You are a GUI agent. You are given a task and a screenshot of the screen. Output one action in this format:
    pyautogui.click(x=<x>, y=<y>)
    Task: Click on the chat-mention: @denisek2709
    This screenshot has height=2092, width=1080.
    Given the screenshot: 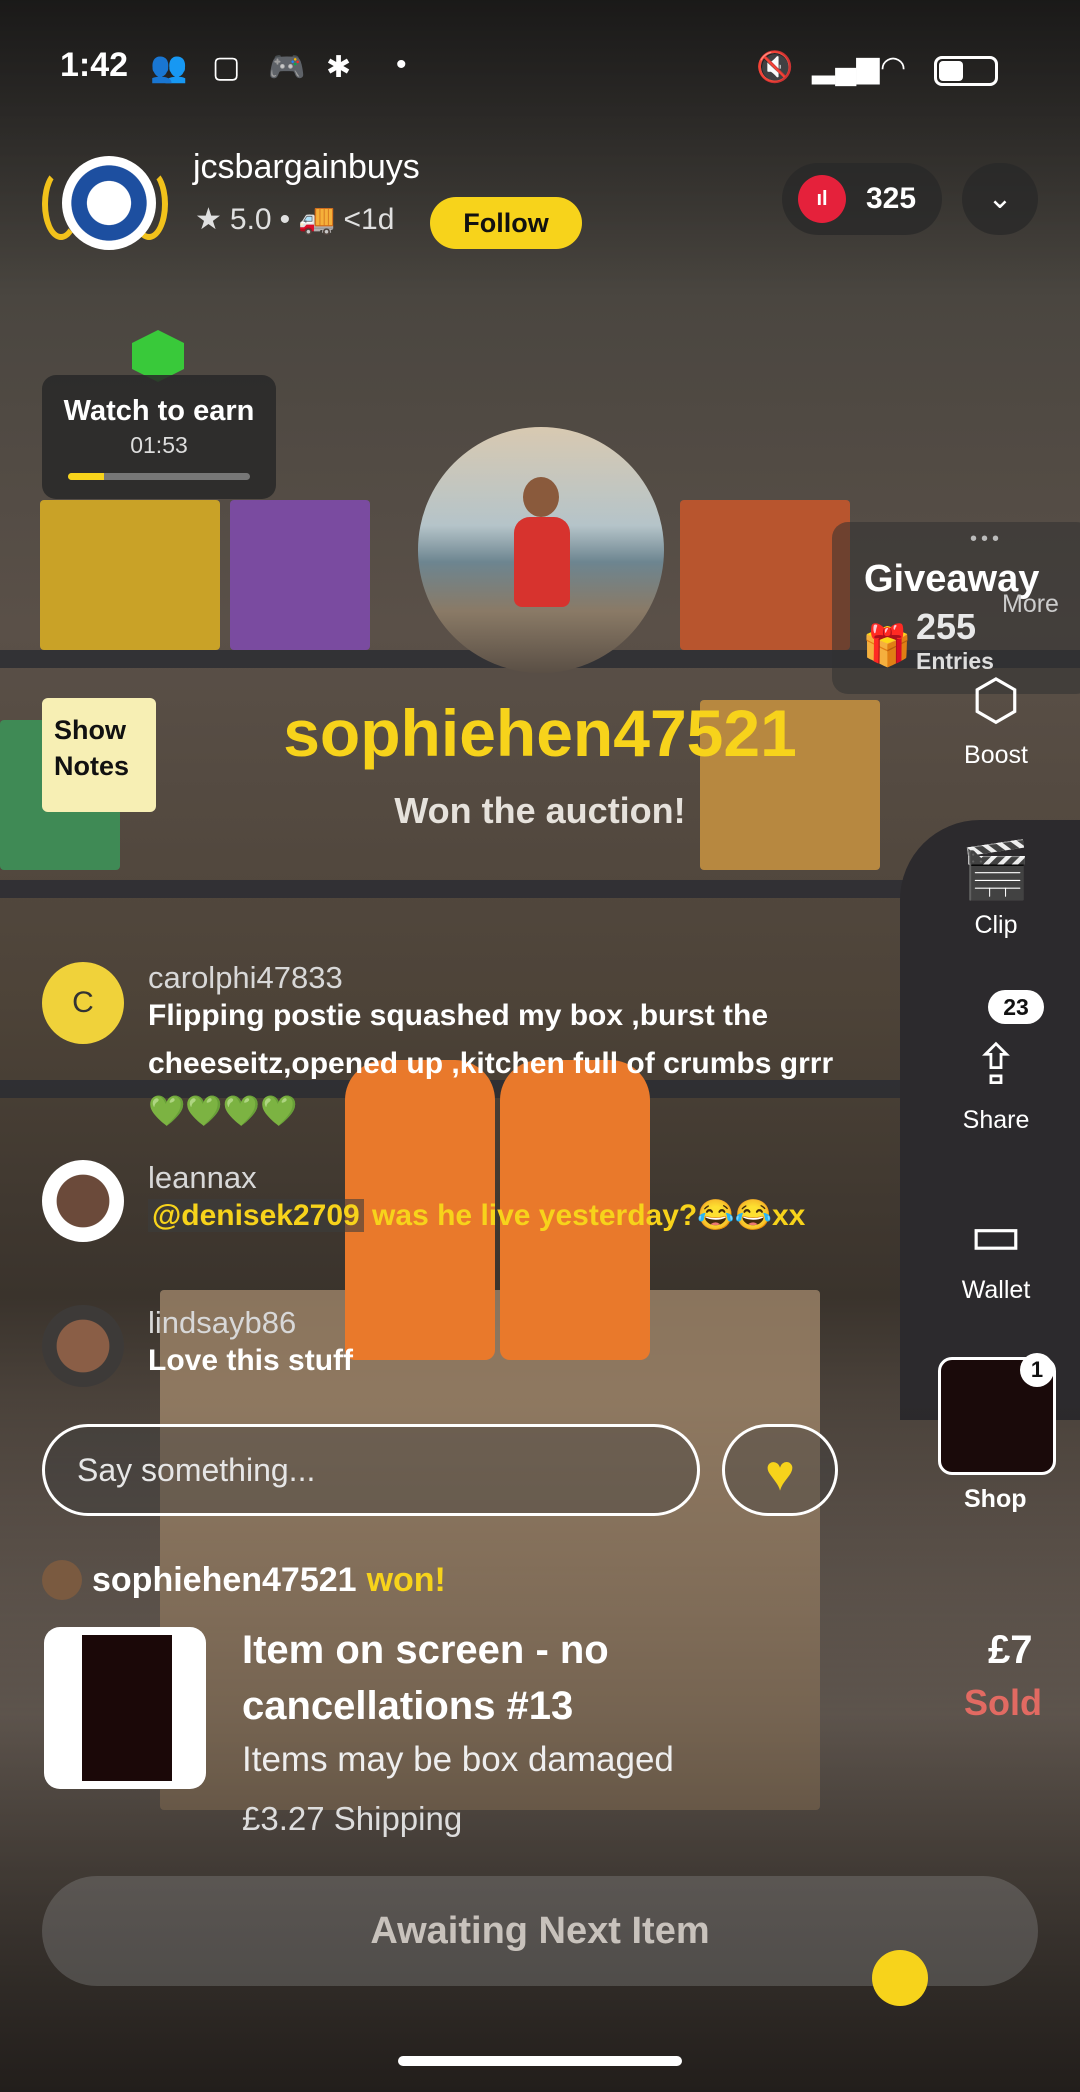 What is the action you would take?
    pyautogui.click(x=256, y=1215)
    